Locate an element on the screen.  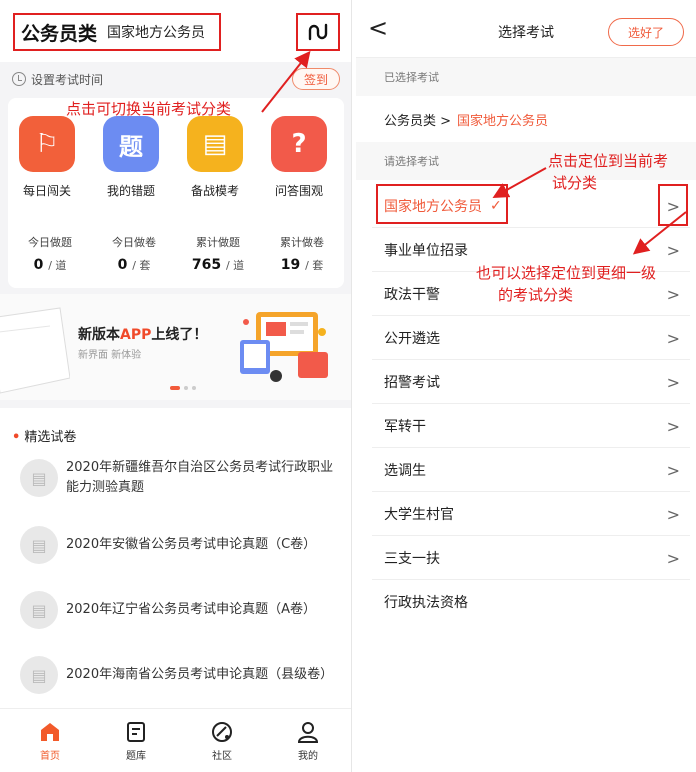
feature-label: 备战模考 is located at coordinates (214, 191).